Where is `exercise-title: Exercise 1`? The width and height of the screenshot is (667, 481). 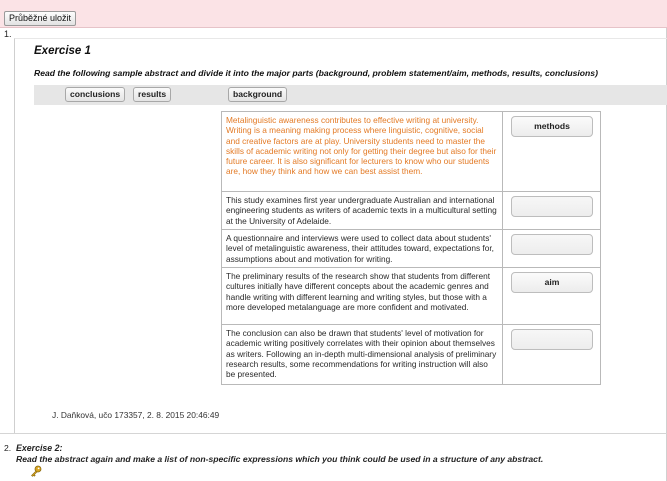
exercise-title: Exercise 1 is located at coordinates (62, 51).